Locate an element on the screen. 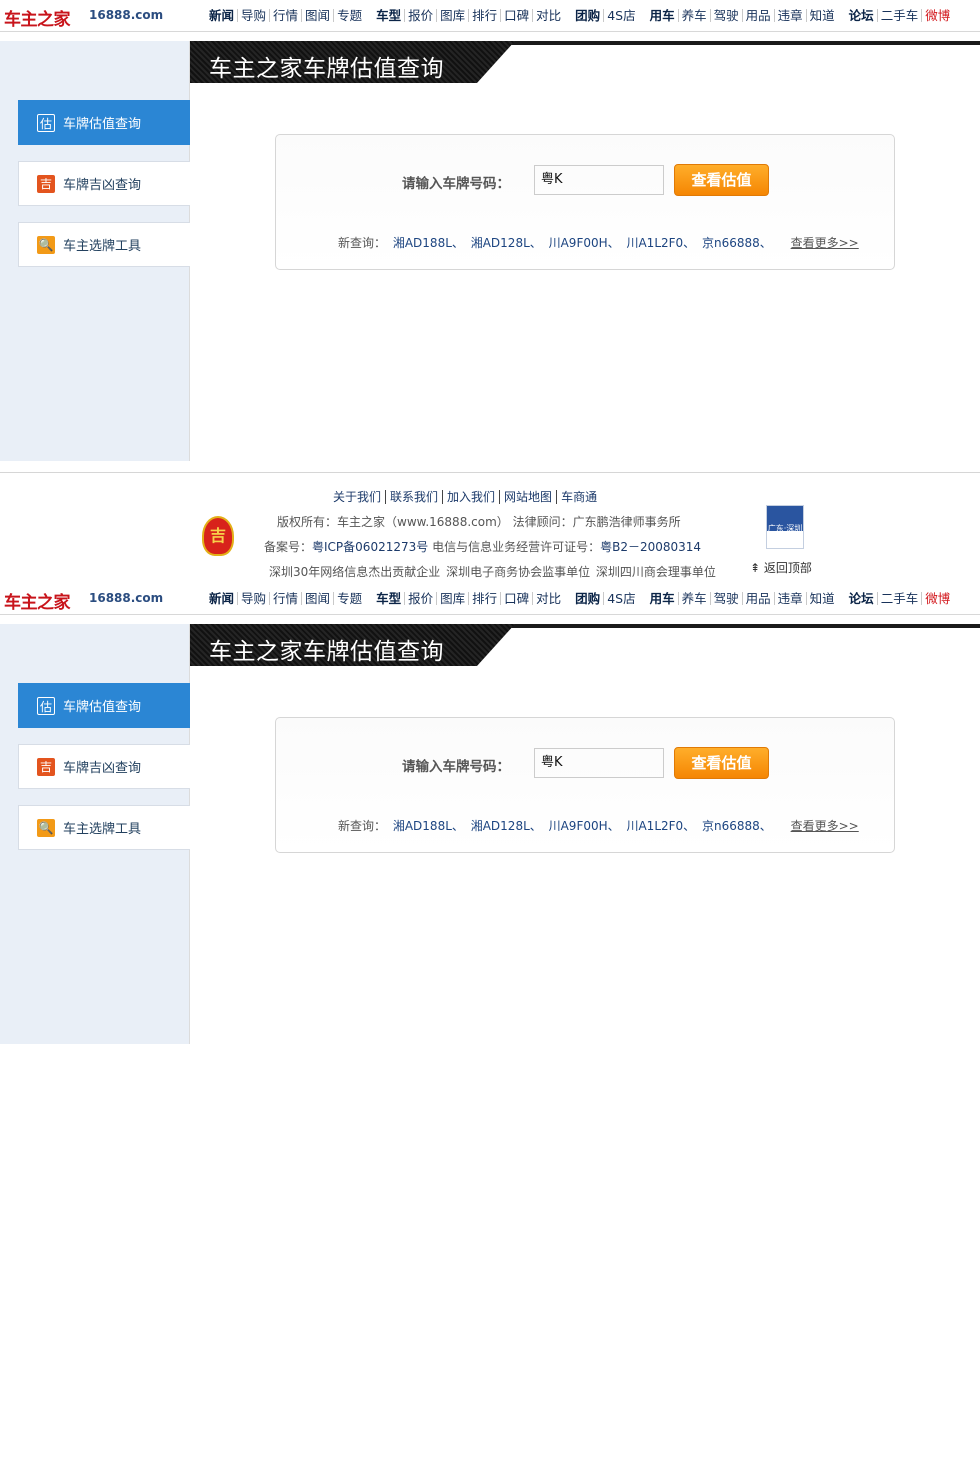 The width and height of the screenshot is (980, 1474). back-top-label: 返回顶部 is located at coordinates (787, 568).